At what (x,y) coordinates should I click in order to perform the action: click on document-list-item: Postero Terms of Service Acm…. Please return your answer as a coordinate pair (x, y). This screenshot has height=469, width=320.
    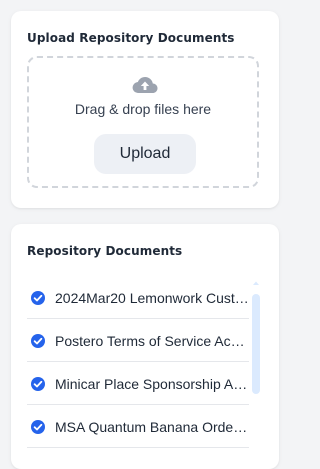
    Looking at the image, I should click on (138, 340).